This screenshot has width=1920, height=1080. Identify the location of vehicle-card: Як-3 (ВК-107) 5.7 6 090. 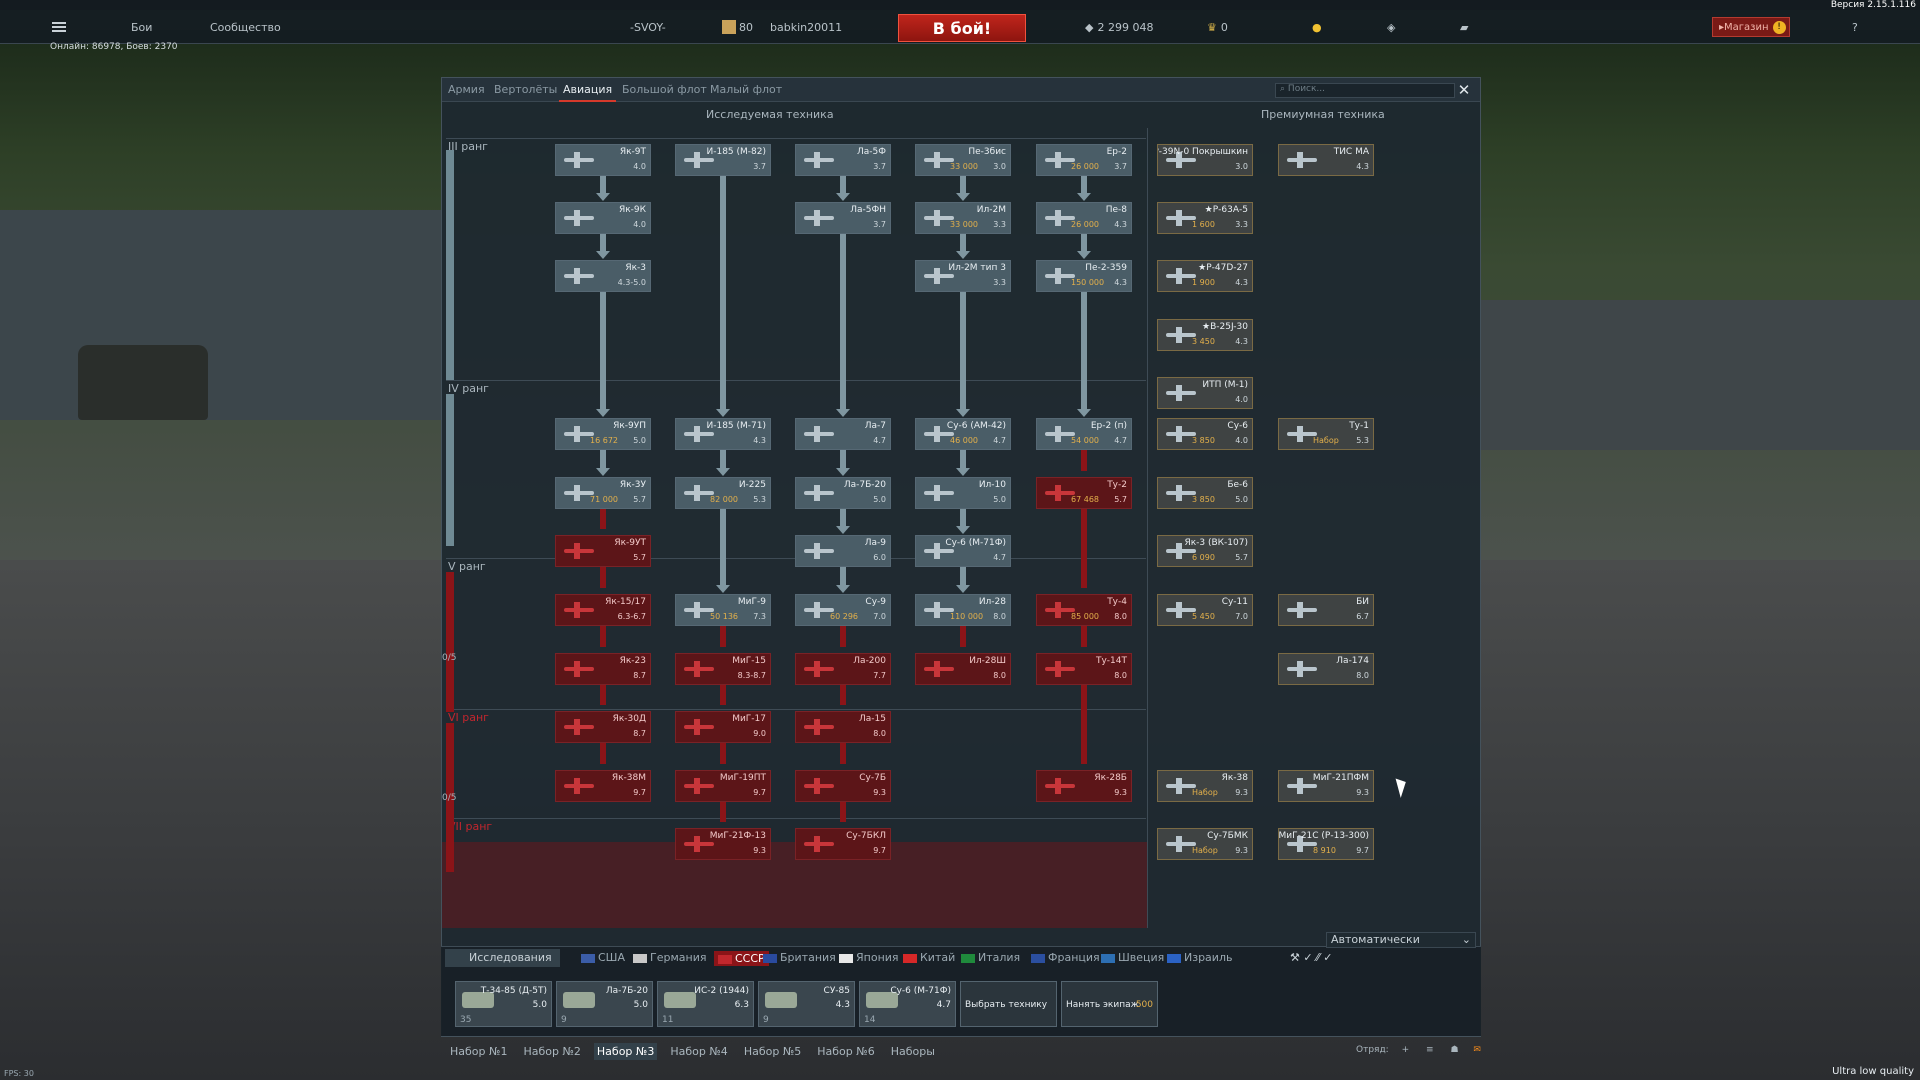
(1205, 551).